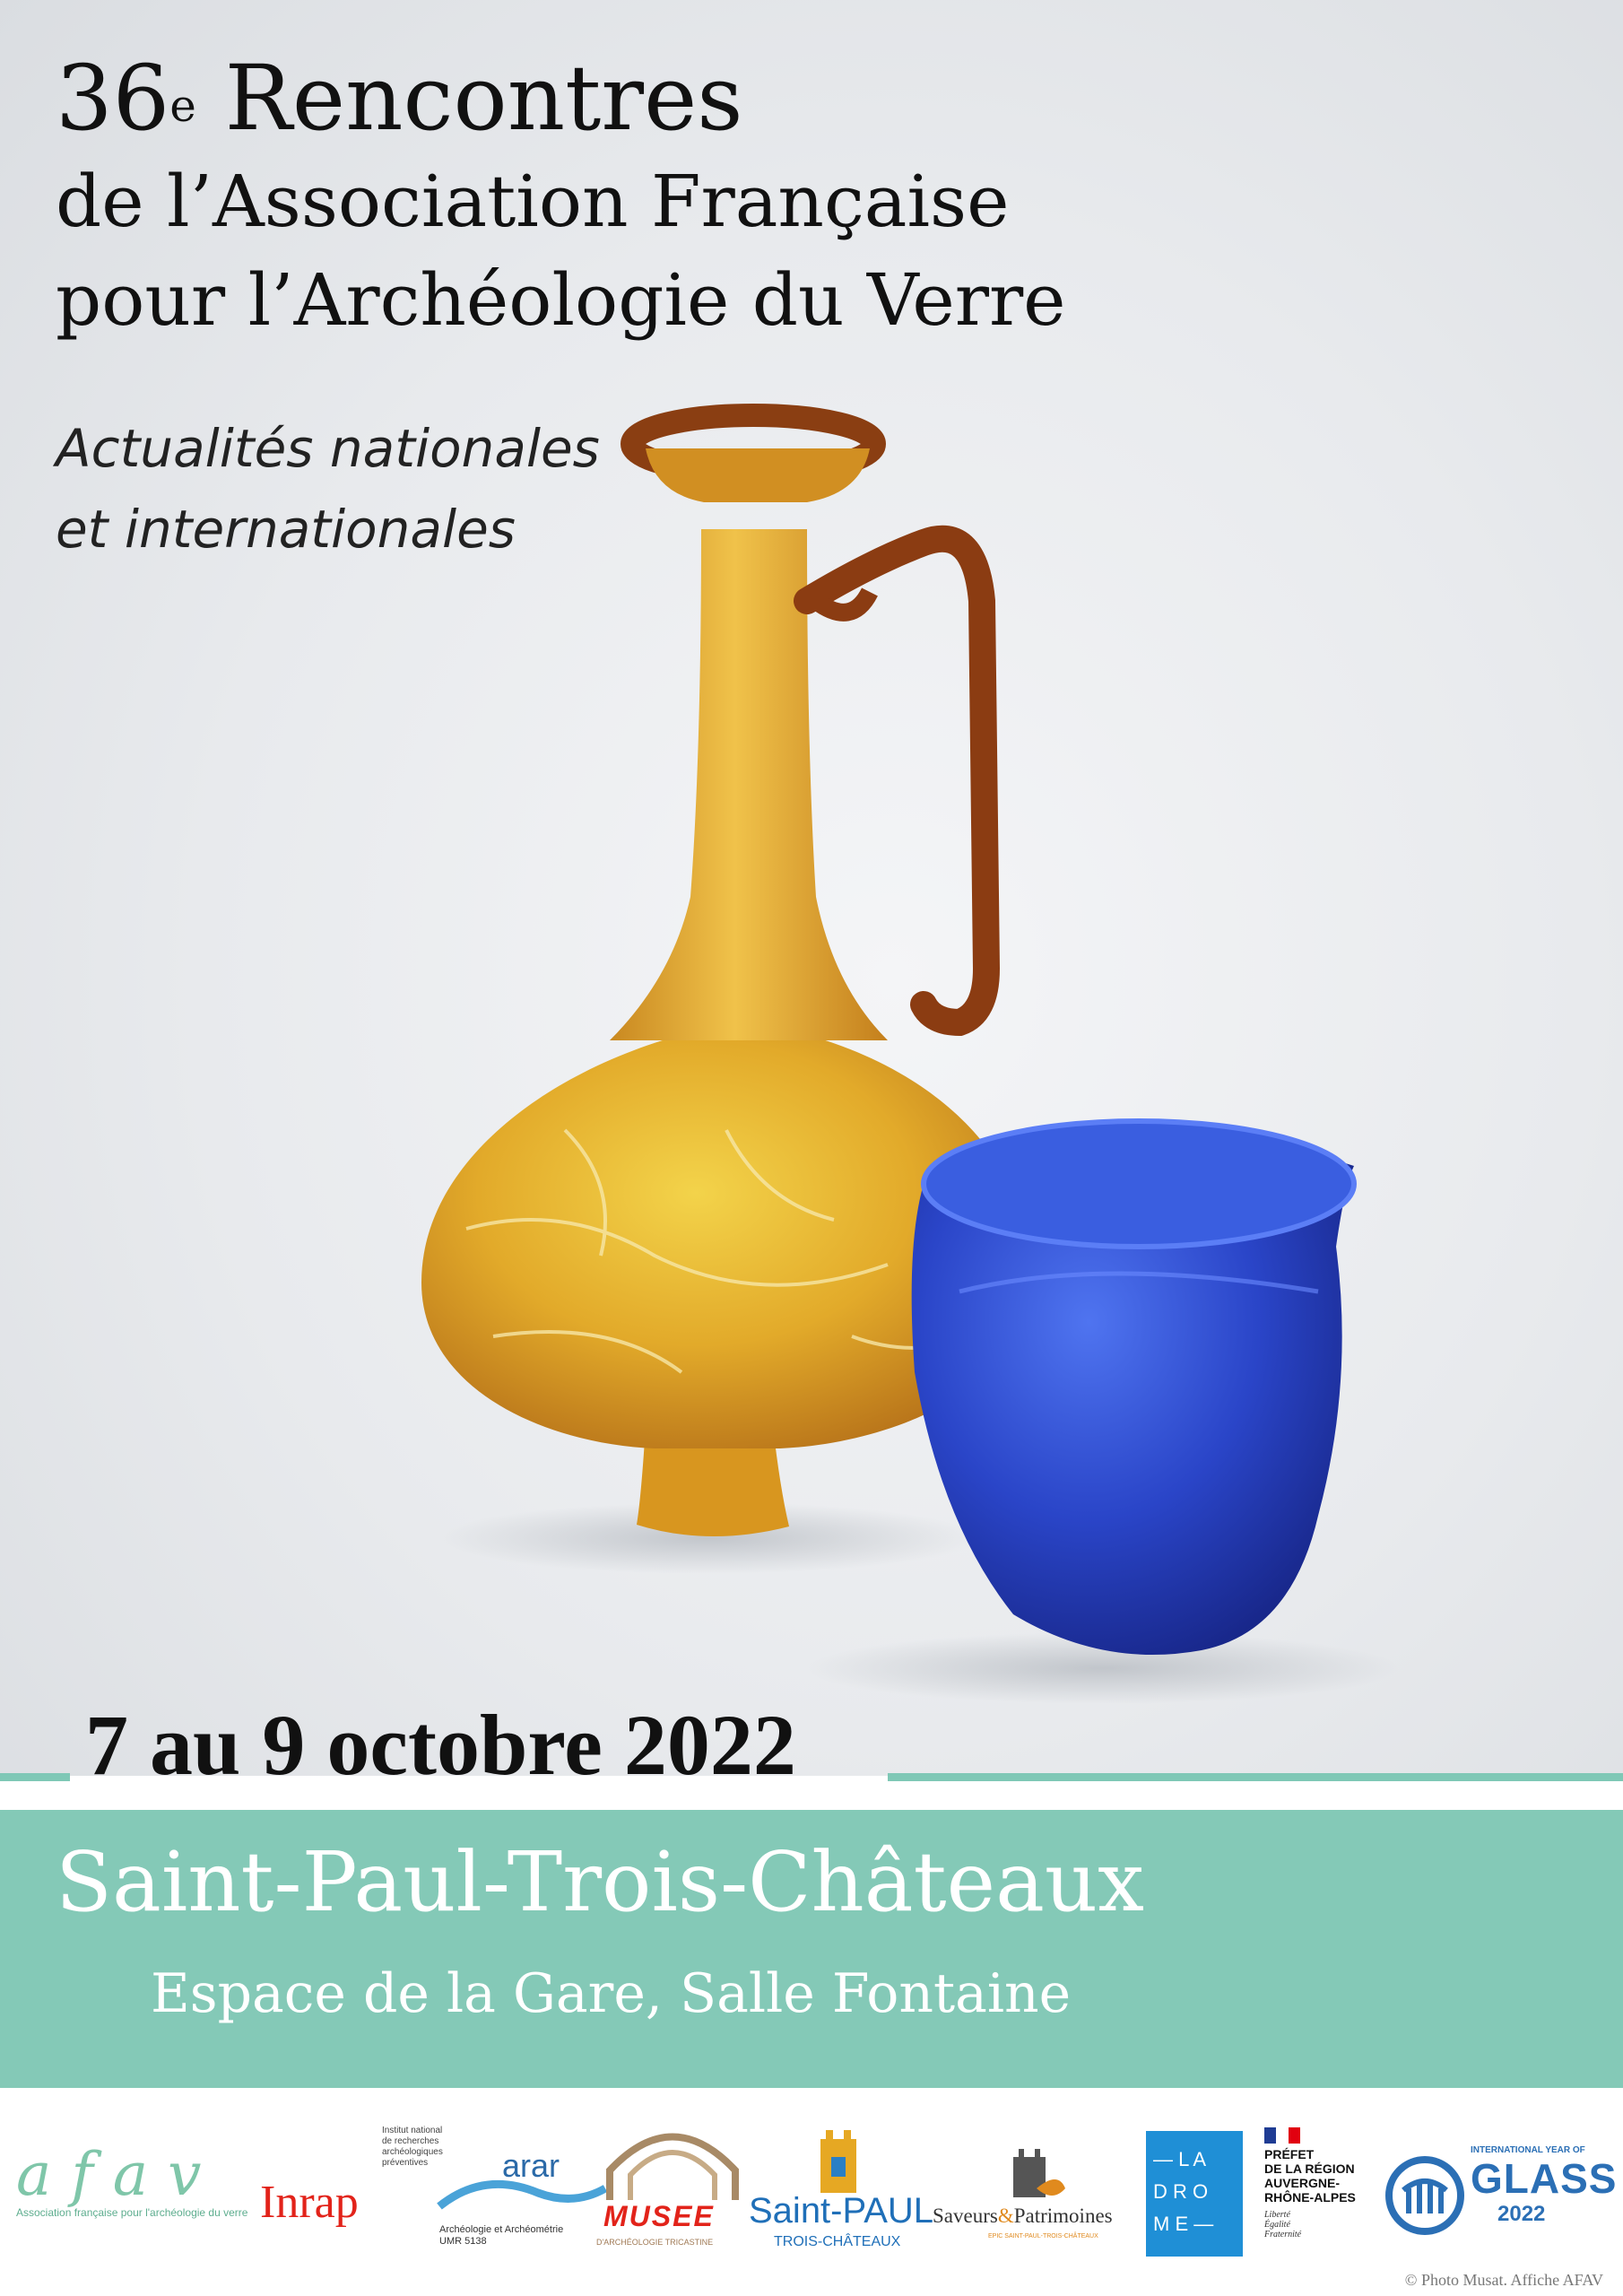 The image size is (1623, 2296). I want to click on date-row: 7 au 9 octobre 2022, so click(811, 1745).